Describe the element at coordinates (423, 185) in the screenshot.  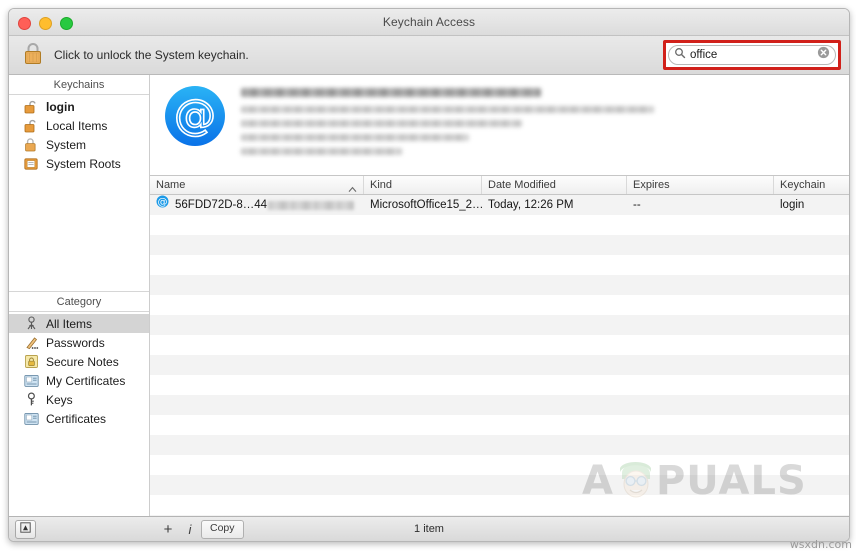
I see `column-header-kind: Kind` at that location.